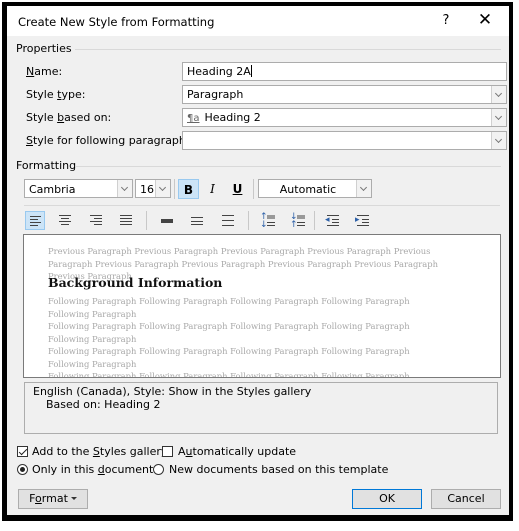 The width and height of the screenshot is (519, 531). I want to click on ok-button: OK, so click(387, 499).